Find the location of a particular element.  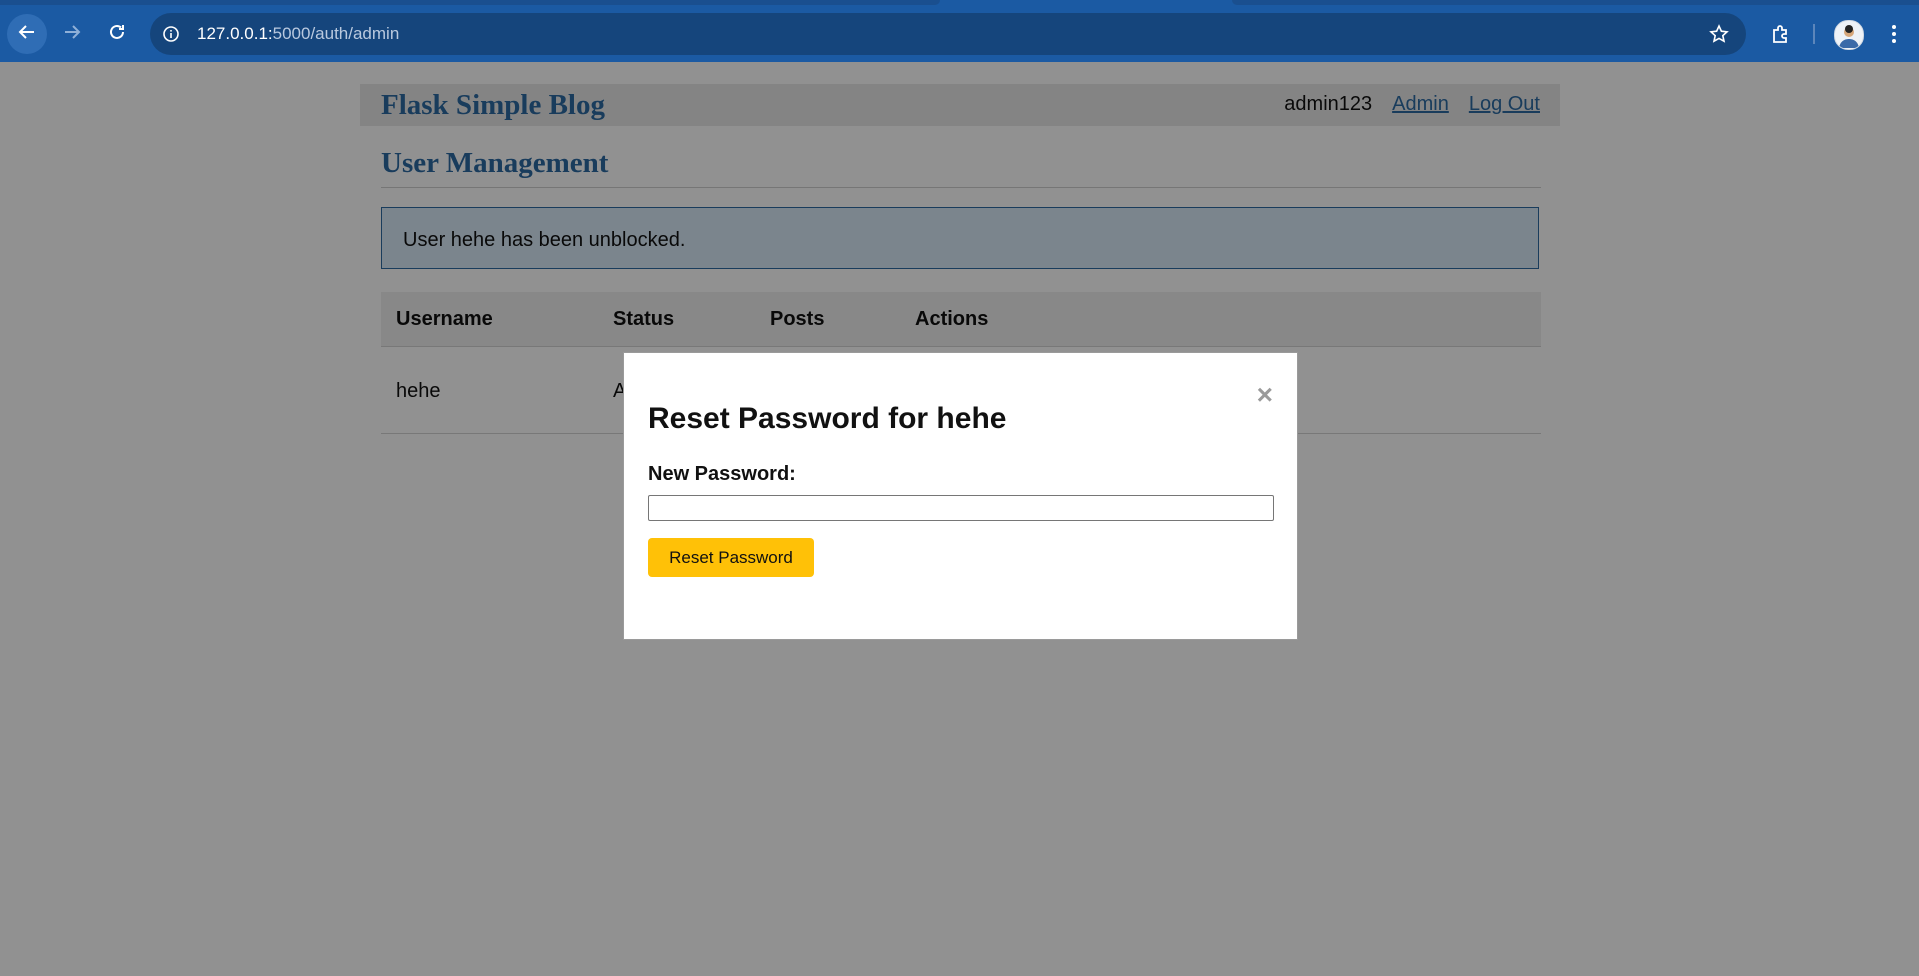

reload-icon is located at coordinates (117, 34).